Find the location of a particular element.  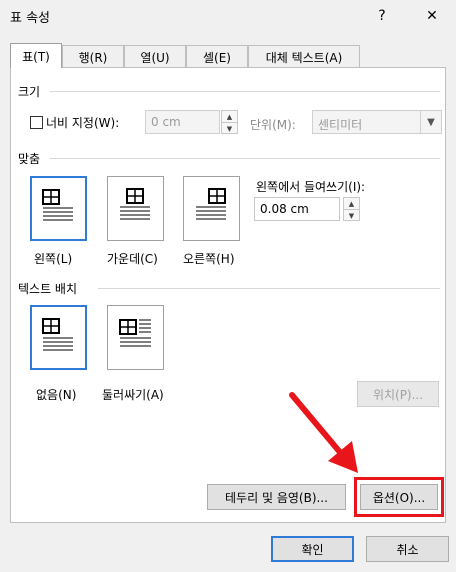

indent-label: 왼쪽에서 들여쓰기(I): is located at coordinates (311, 187).